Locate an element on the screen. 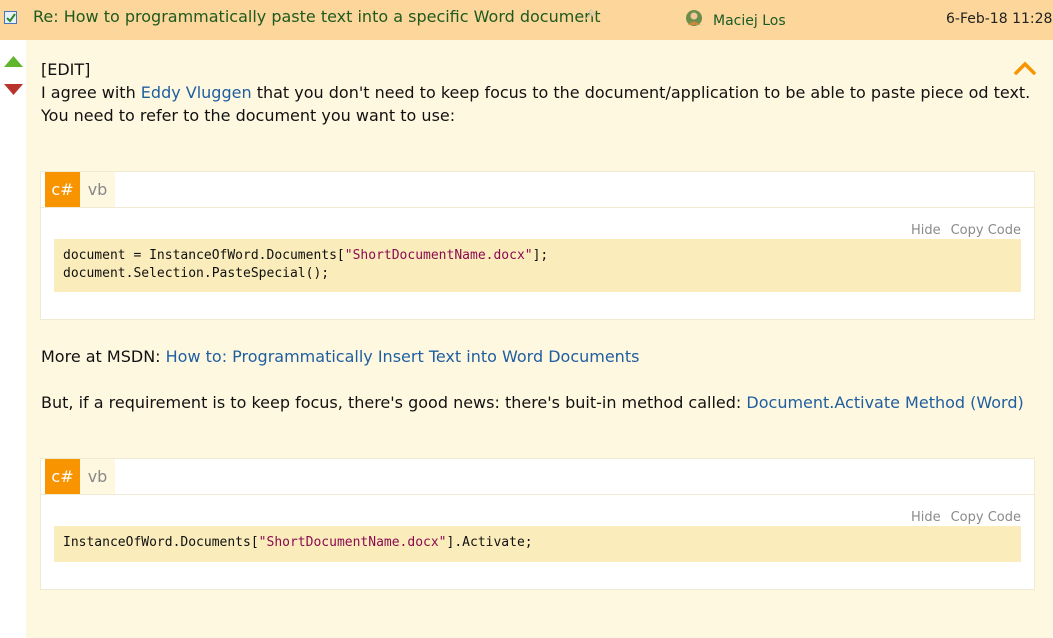 This screenshot has width=1053, height=638. chevron-up-icon is located at coordinates (1025, 69).